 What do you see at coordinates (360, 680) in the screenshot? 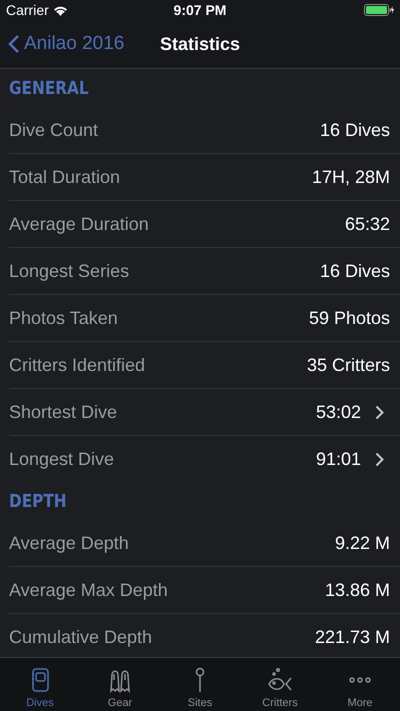
I see `more-icon` at bounding box center [360, 680].